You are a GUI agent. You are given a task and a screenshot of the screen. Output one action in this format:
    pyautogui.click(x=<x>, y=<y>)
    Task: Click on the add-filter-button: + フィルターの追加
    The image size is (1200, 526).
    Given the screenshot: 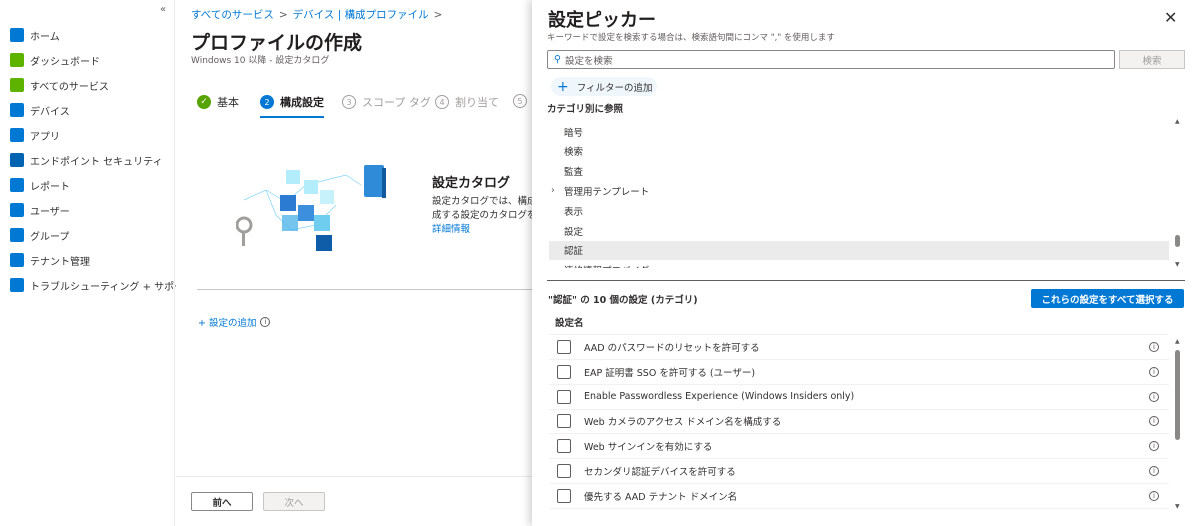 What is the action you would take?
    pyautogui.click(x=604, y=86)
    